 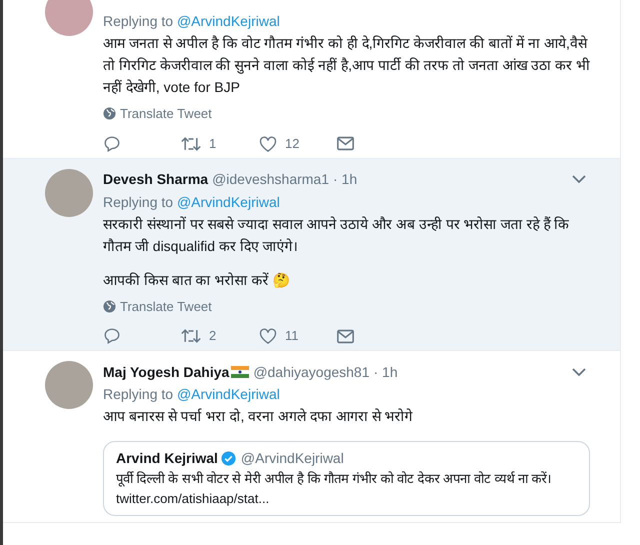 I want to click on author-name: Maj Yogesh Dahiya, so click(x=166, y=372).